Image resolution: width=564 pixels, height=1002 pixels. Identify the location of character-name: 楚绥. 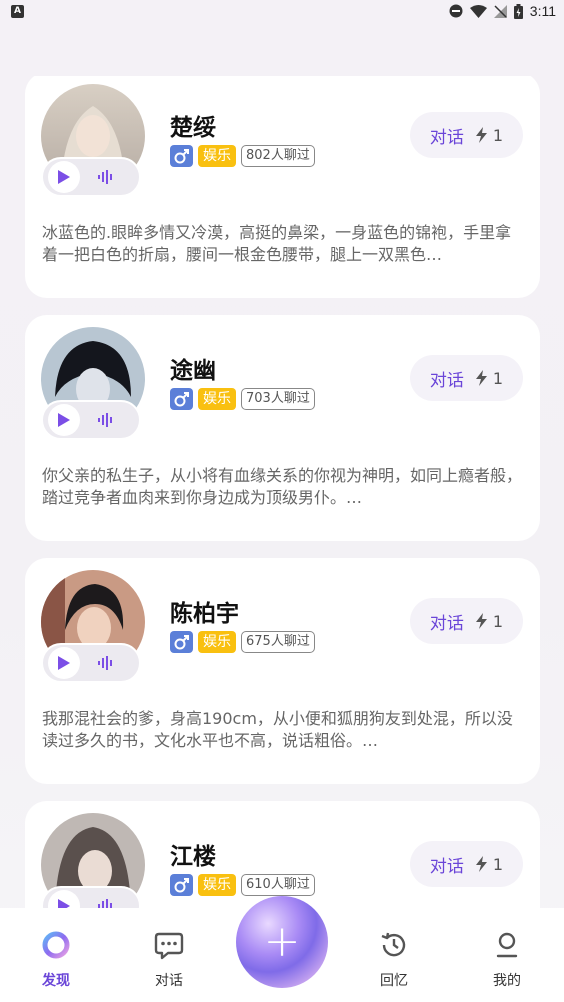
(193, 128).